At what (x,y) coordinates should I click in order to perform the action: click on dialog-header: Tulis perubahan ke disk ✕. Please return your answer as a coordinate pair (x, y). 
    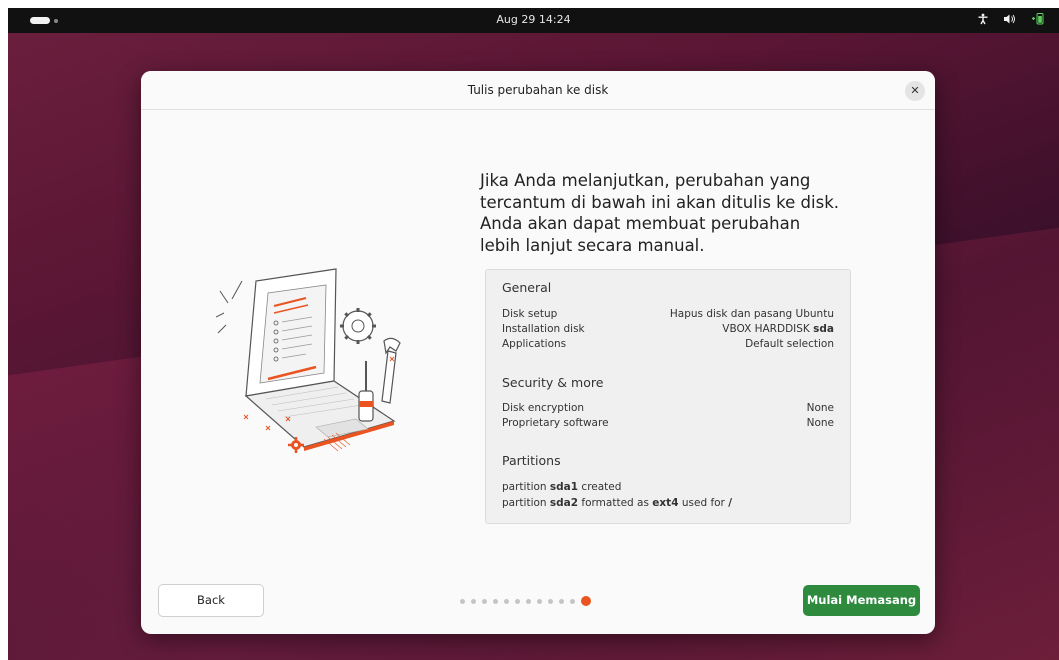
    Looking at the image, I should click on (538, 90).